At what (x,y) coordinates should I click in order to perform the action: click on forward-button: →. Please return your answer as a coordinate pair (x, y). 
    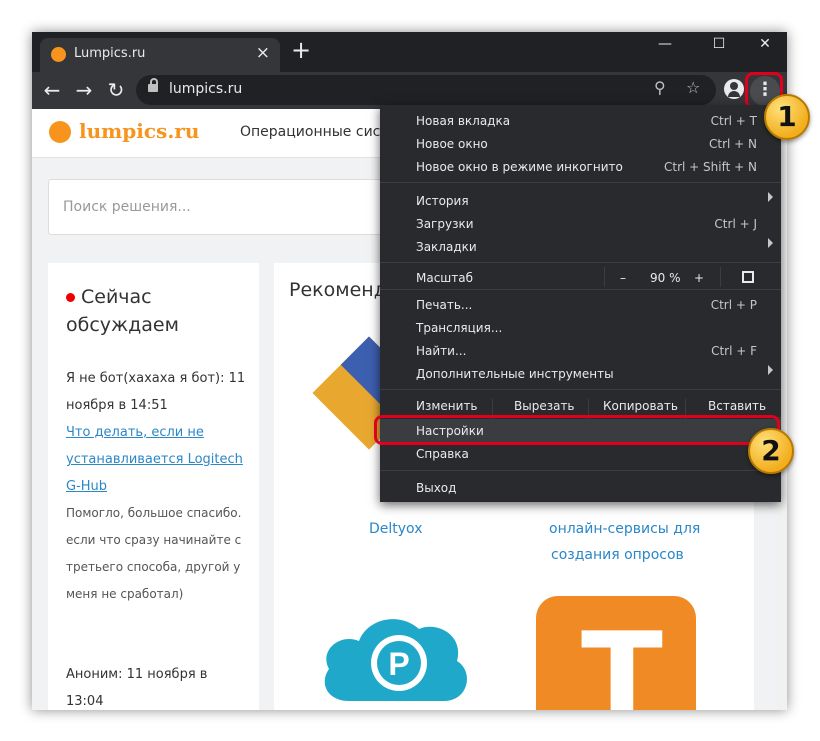
    Looking at the image, I should click on (84, 91).